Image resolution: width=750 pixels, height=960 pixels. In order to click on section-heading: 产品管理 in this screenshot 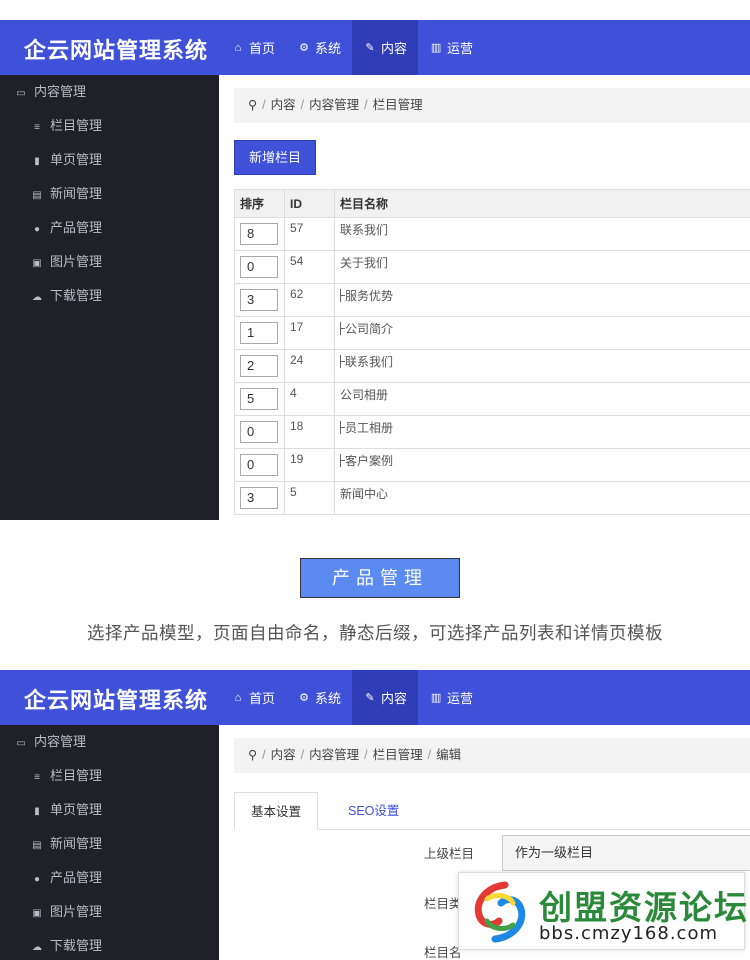, I will do `click(380, 578)`.